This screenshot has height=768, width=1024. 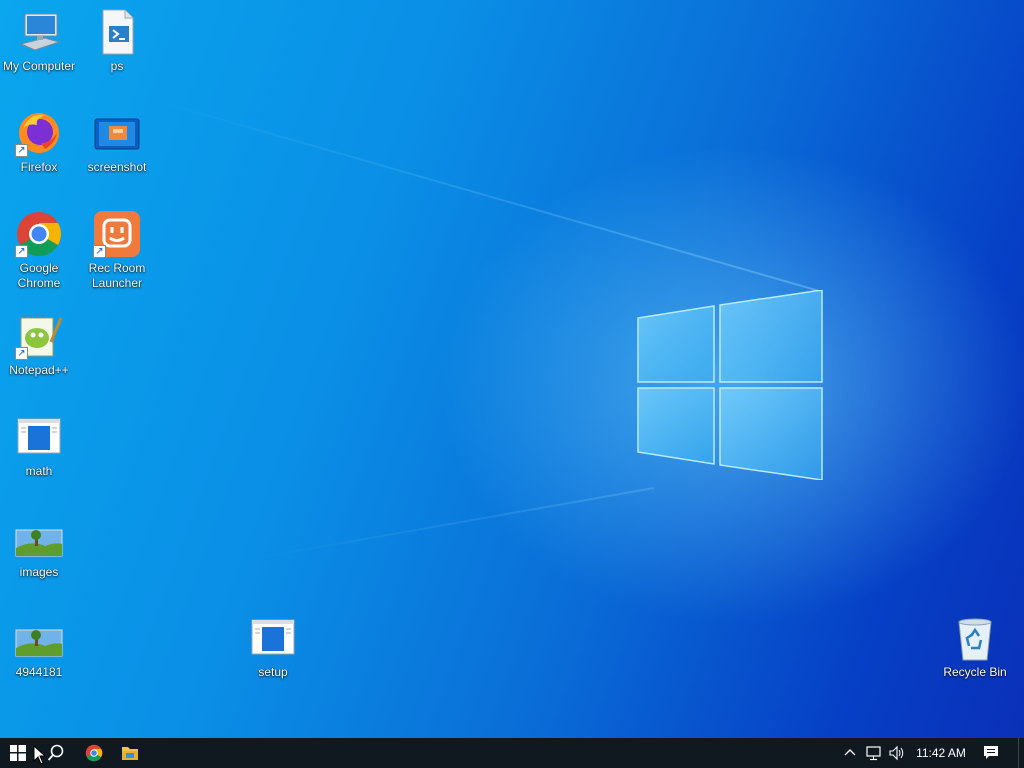 I want to click on taskbar-file-explorer-button, so click(x=130, y=753).